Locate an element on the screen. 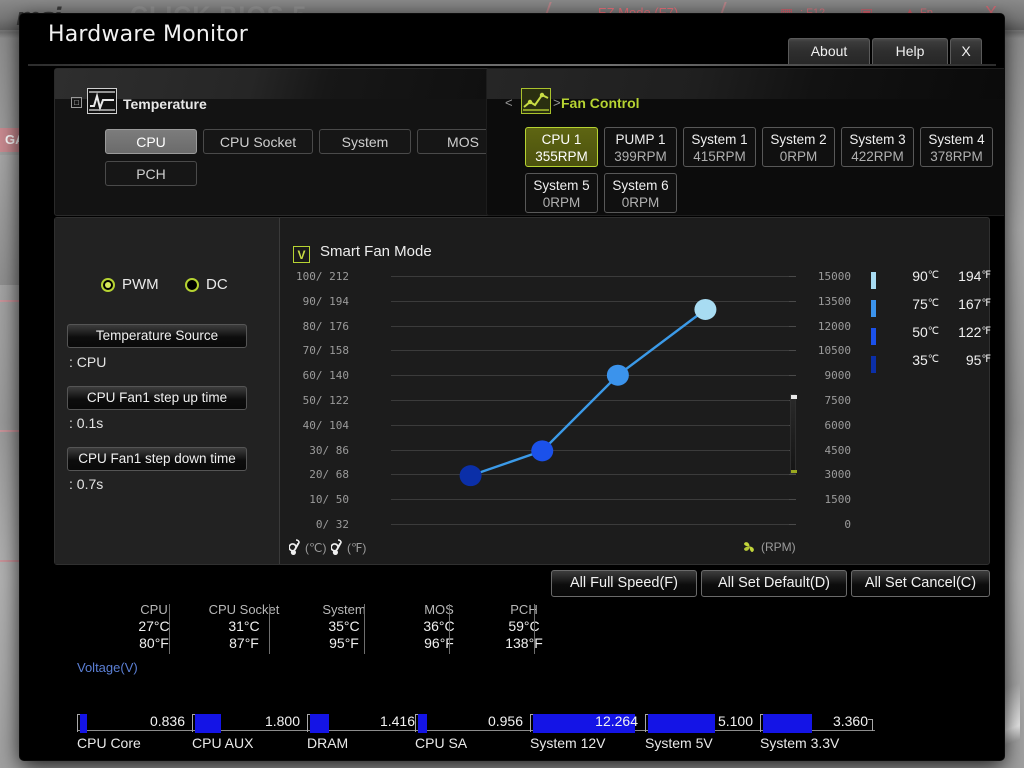 This screenshot has height=768, width=1024. fan-name: System 2 is located at coordinates (798, 139).